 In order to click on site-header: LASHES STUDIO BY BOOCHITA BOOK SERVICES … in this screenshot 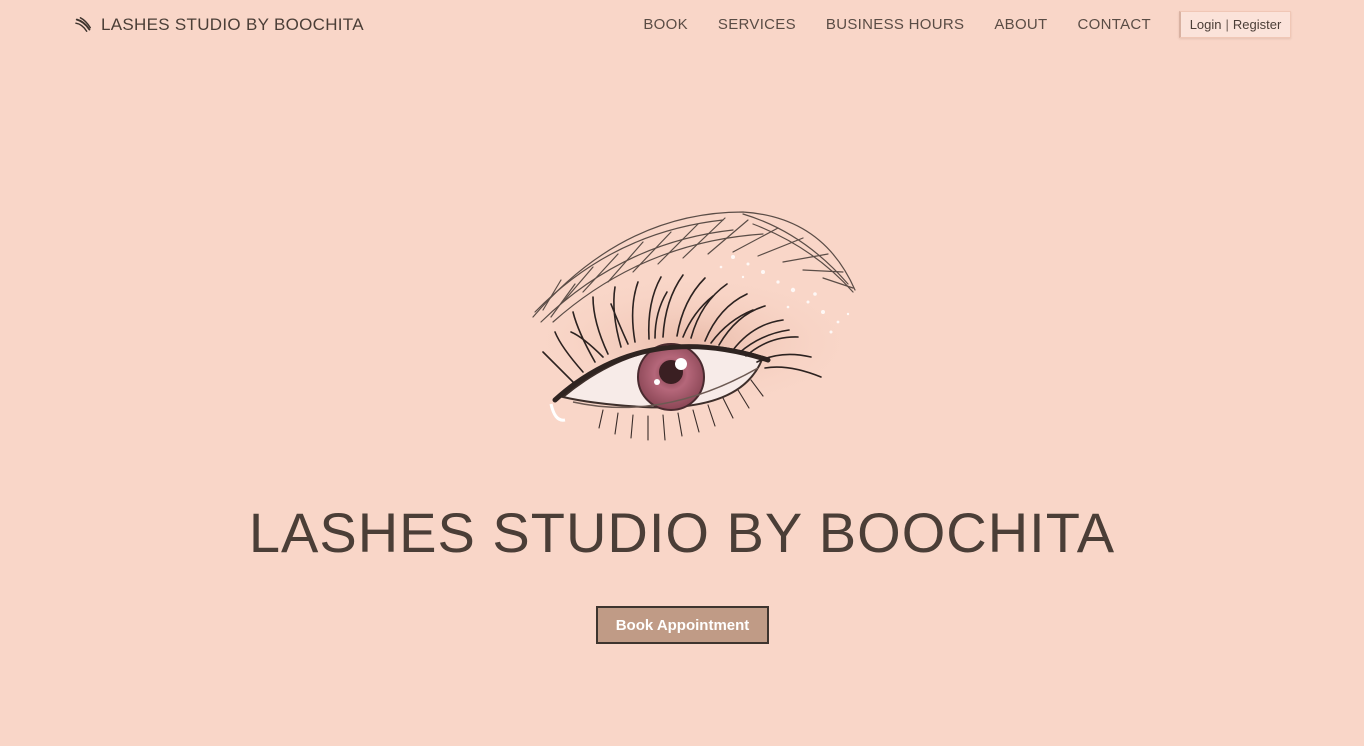, I will do `click(682, 24)`.